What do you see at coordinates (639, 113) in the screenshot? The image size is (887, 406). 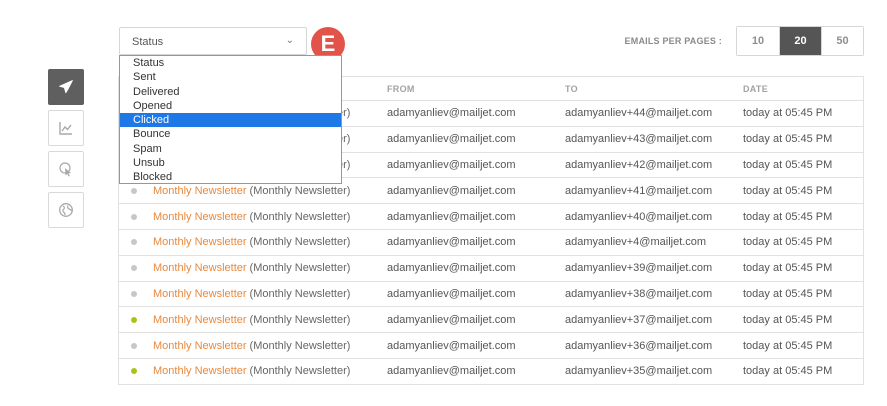 I see `to-cell: adamyanliev+44@mailjet.com` at bounding box center [639, 113].